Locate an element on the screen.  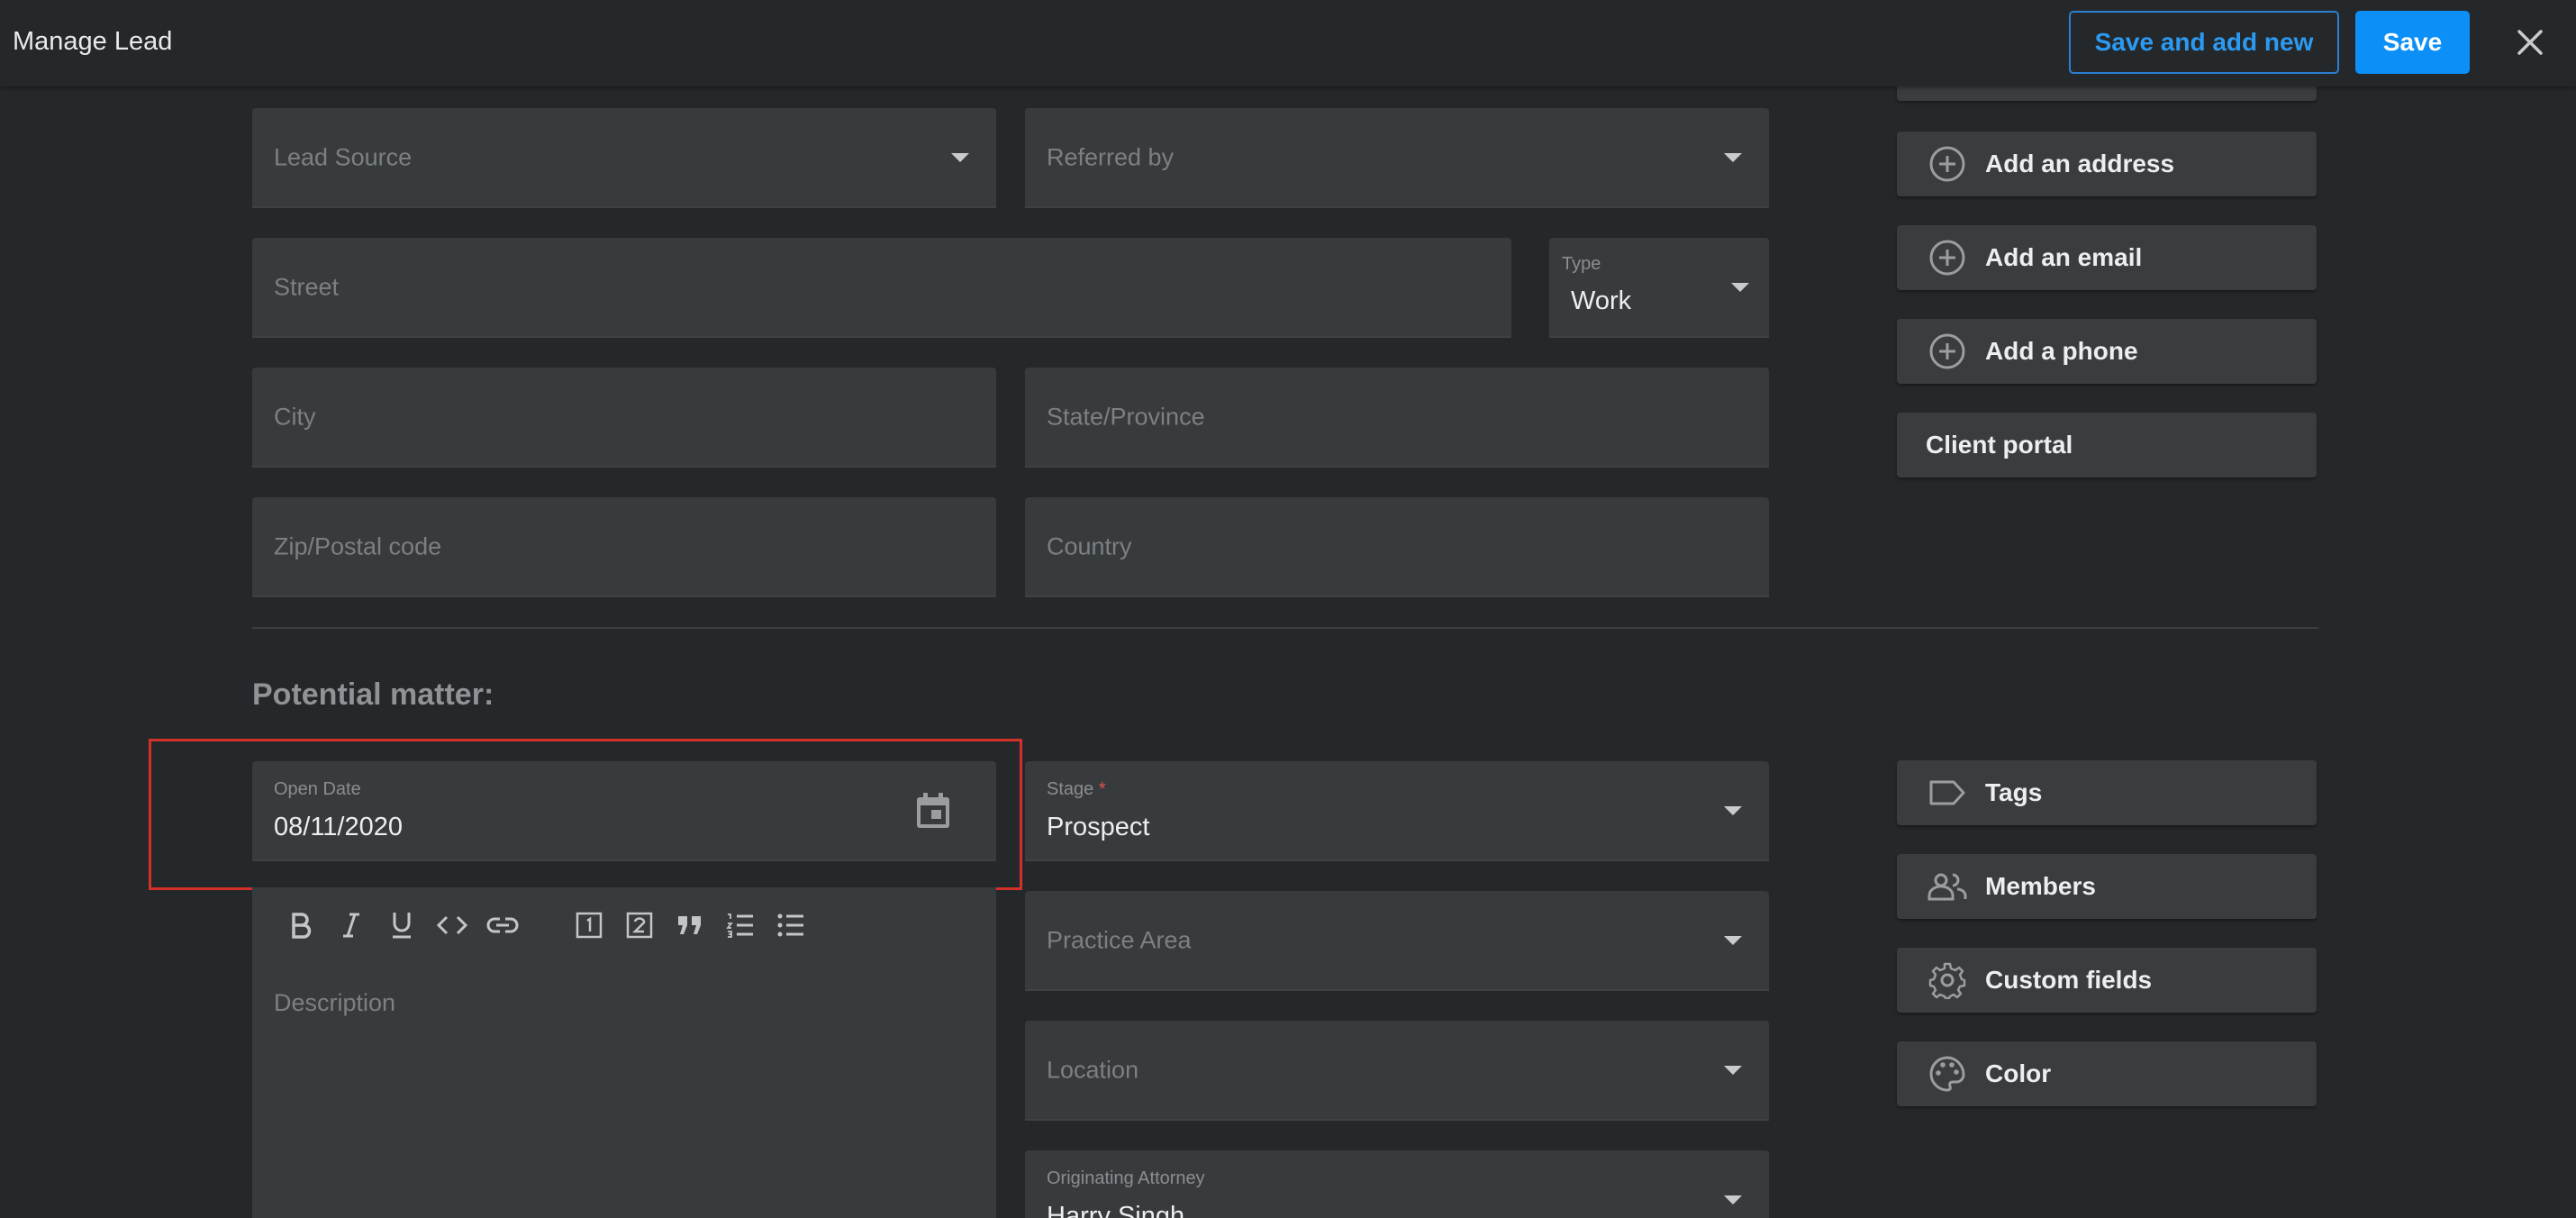
bullet-list-icon is located at coordinates (790, 925).